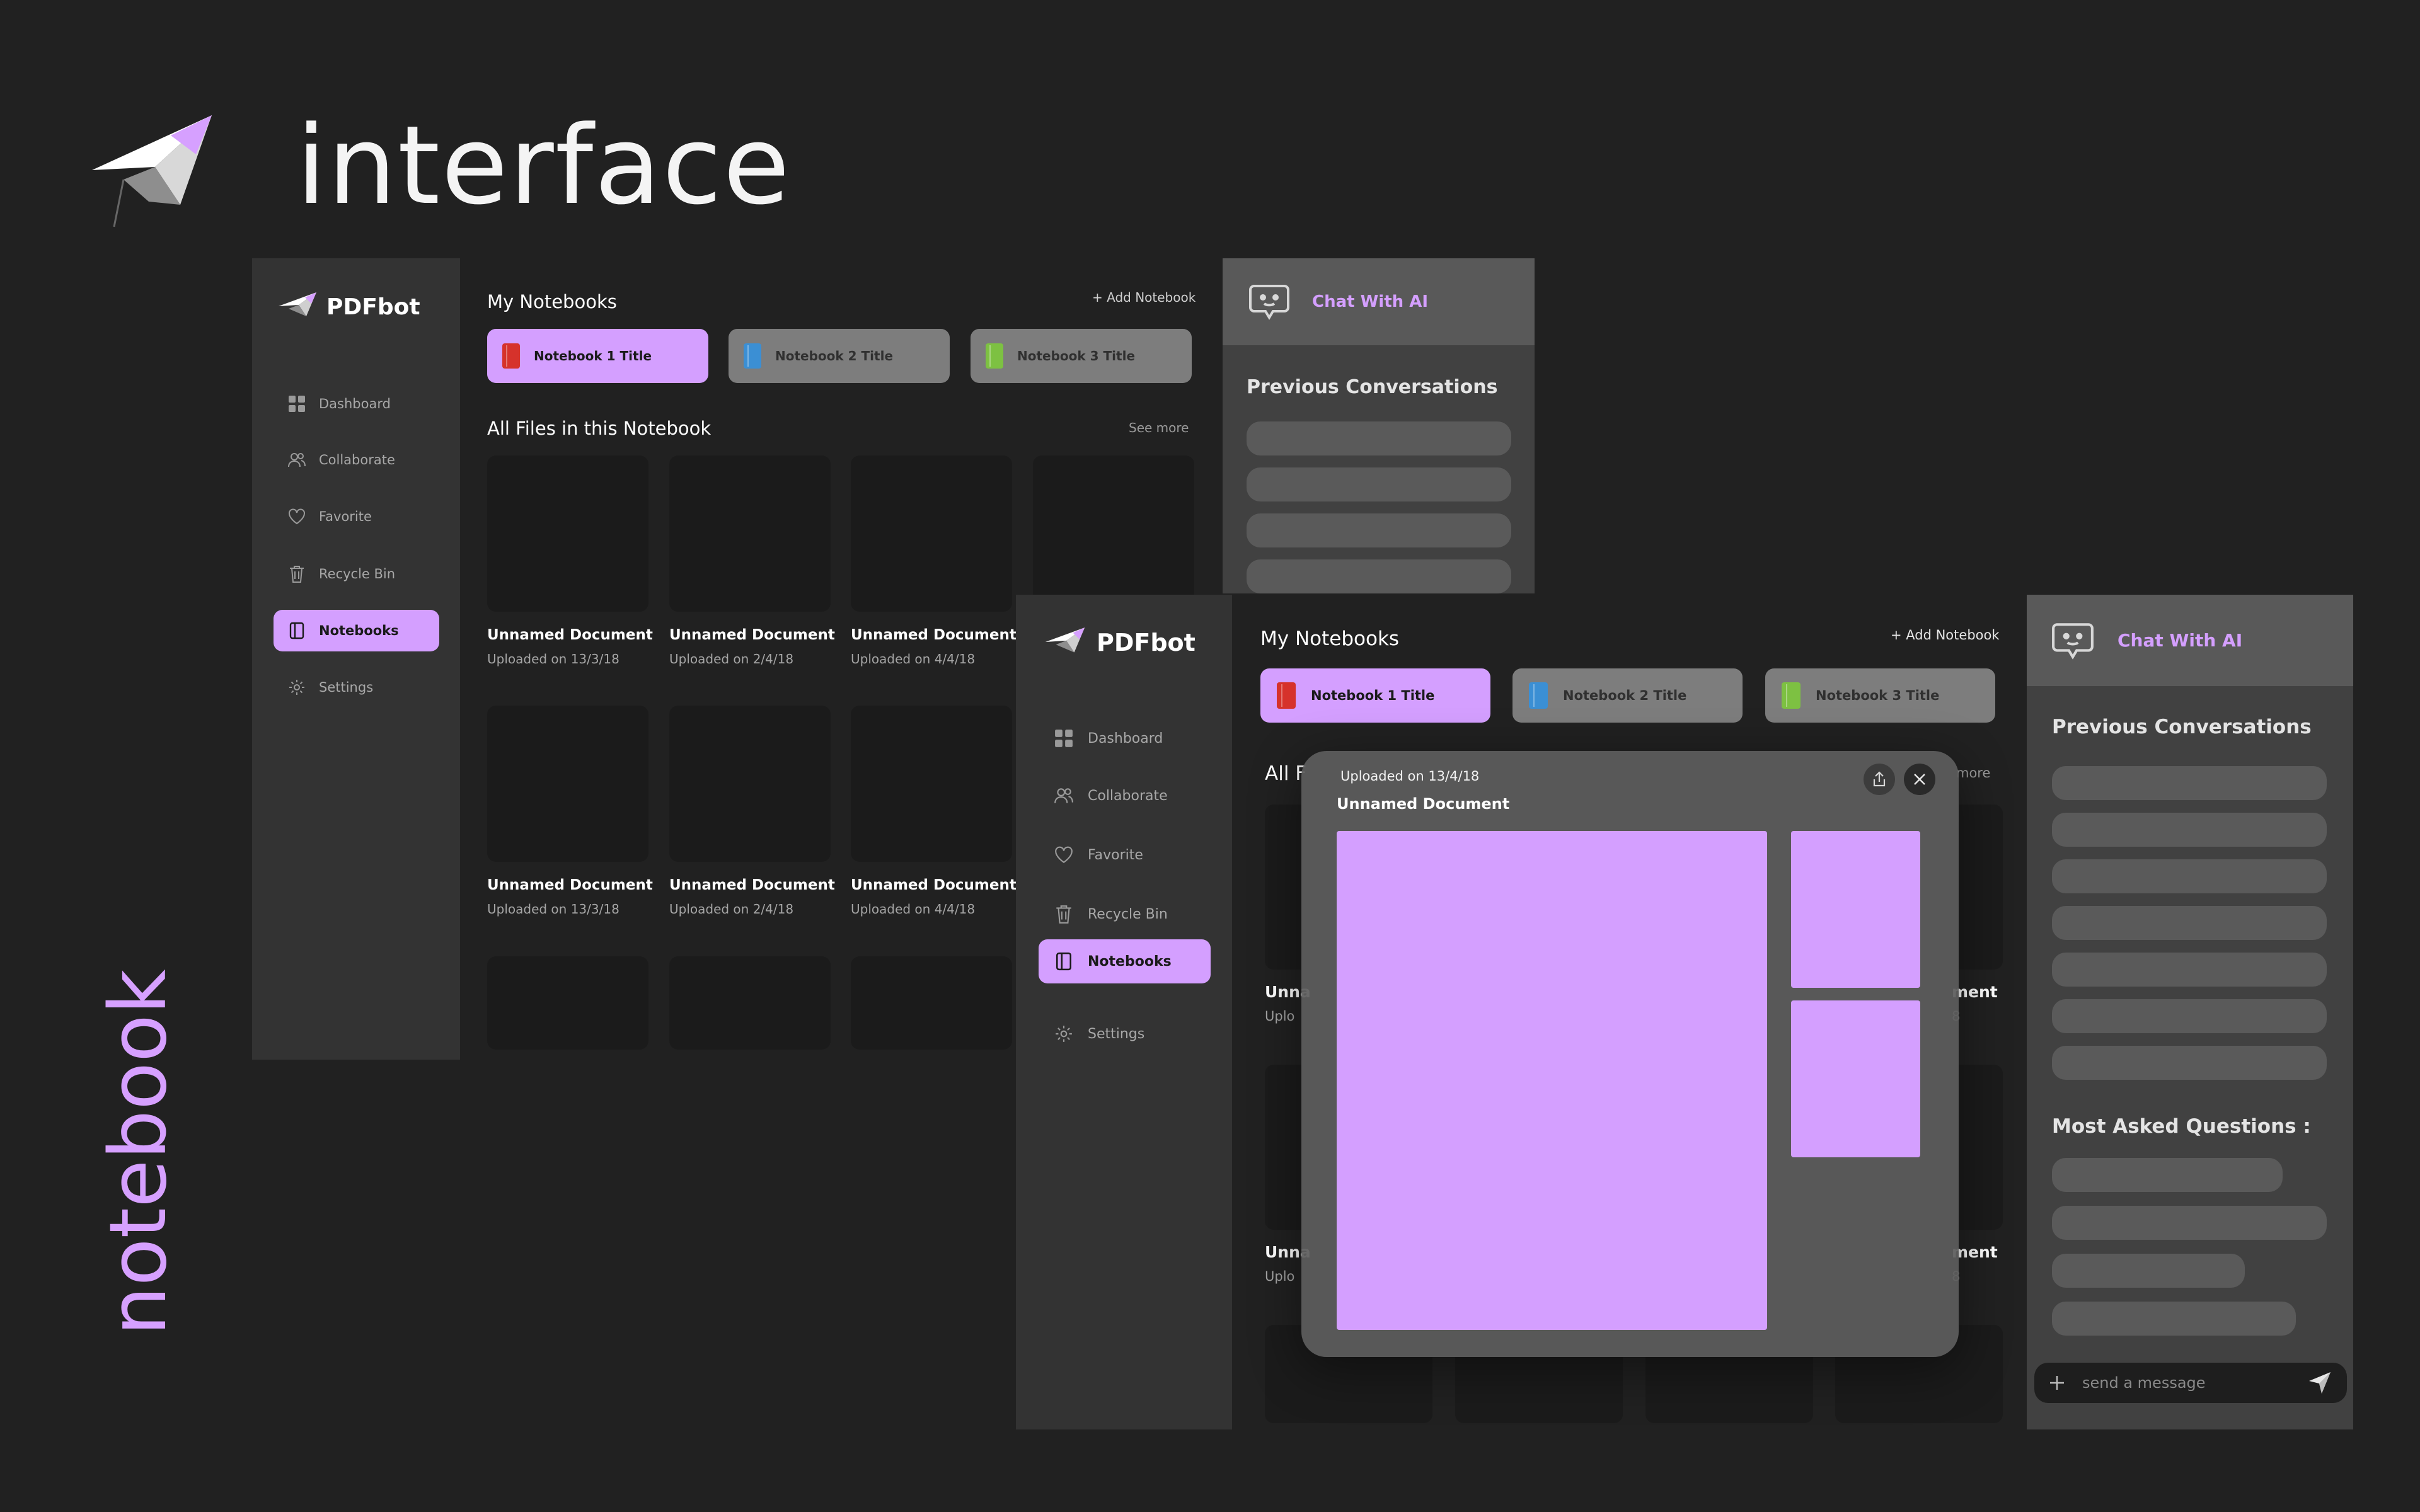  What do you see at coordinates (1973, 773) in the screenshot?
I see `see-more-link-partial: more` at bounding box center [1973, 773].